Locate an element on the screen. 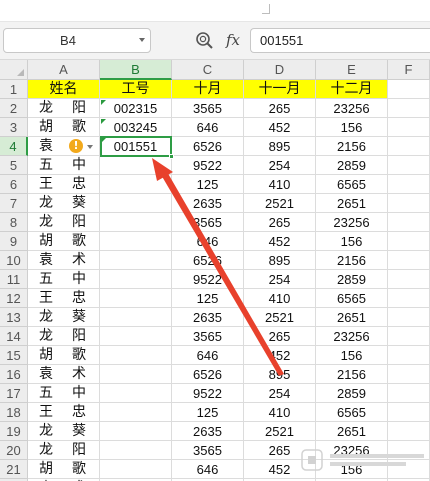 This screenshot has width=430, height=481. chevron-down-icon is located at coordinates (90, 147).